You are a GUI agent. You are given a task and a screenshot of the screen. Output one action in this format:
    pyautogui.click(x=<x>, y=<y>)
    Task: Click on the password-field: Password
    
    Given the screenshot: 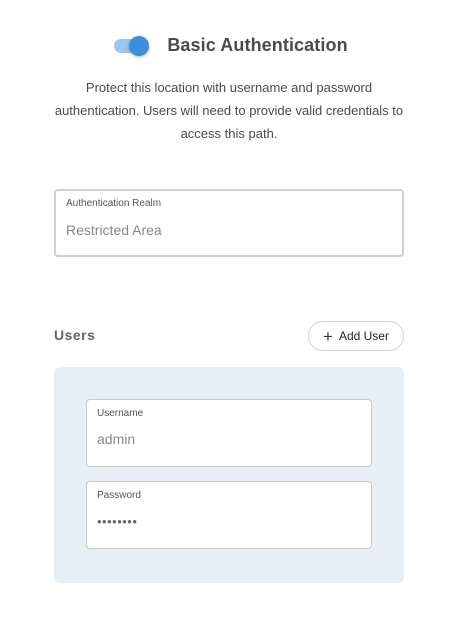 What is the action you would take?
    pyautogui.click(x=229, y=515)
    